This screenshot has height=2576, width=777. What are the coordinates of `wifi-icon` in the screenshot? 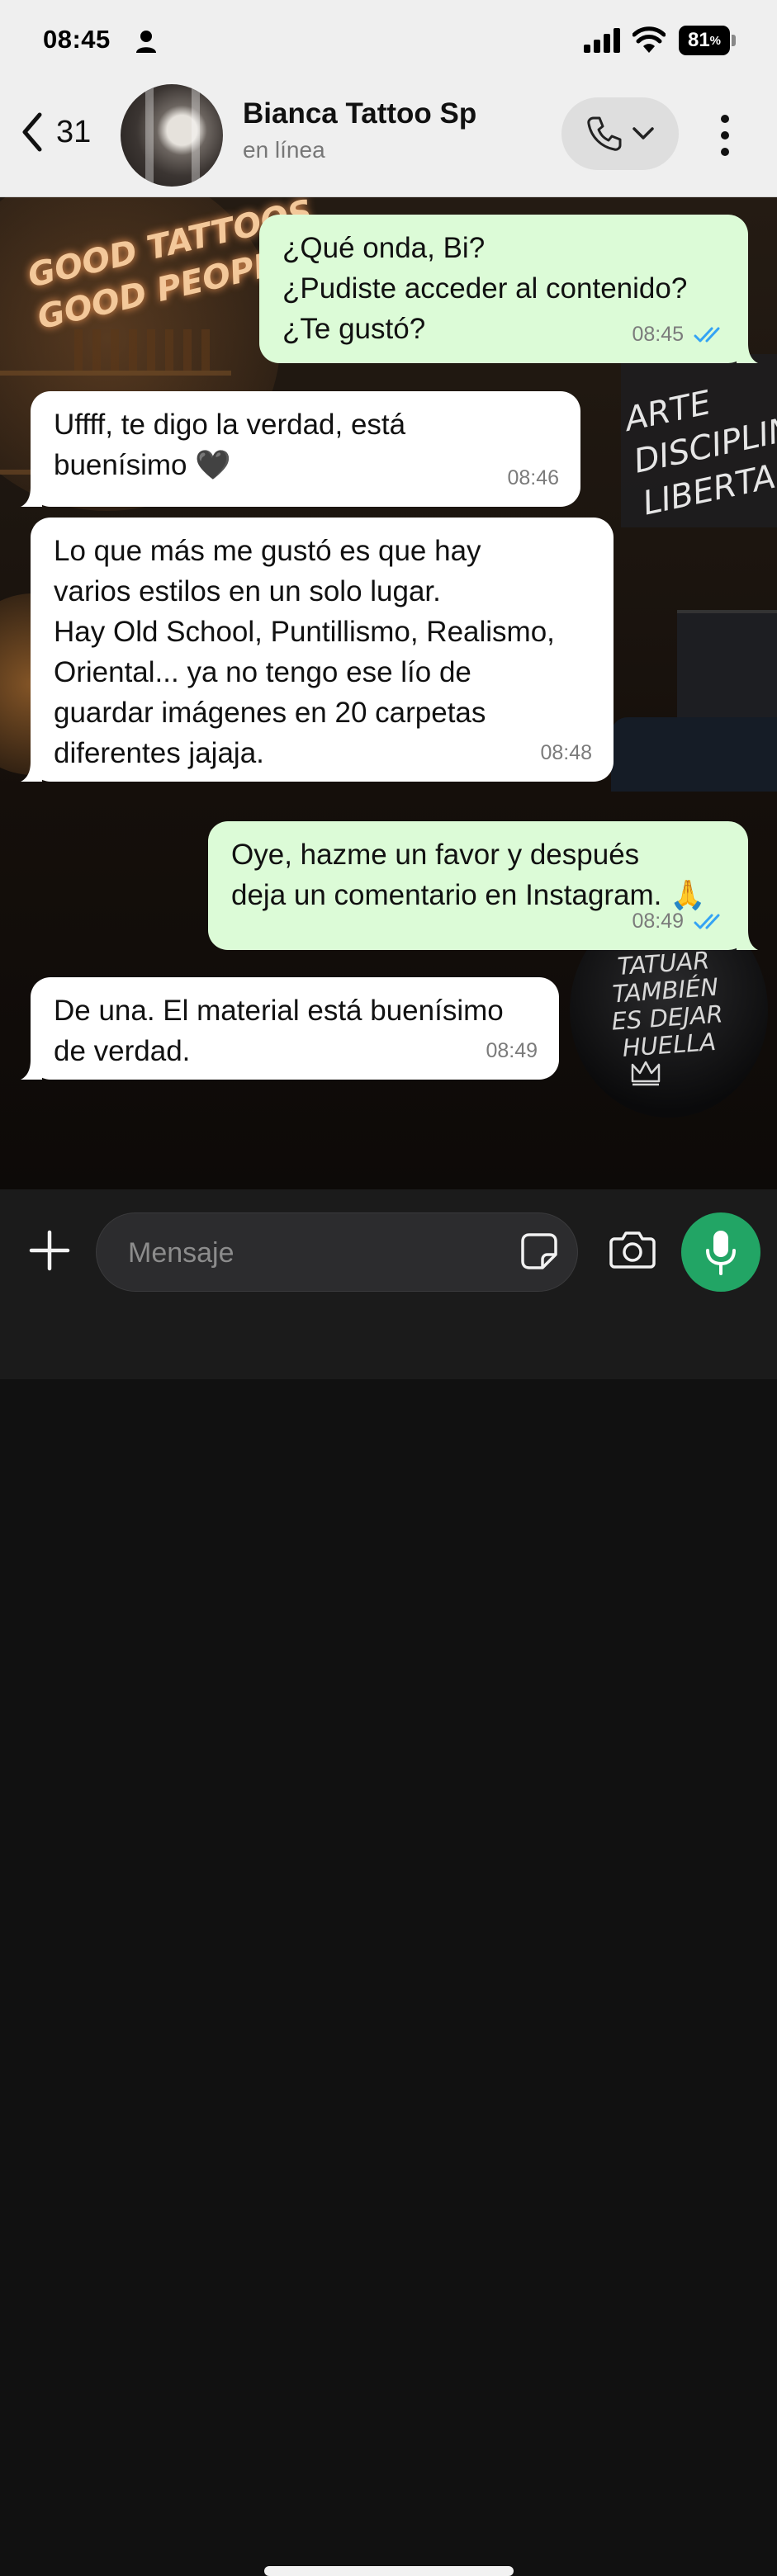 It's located at (649, 39).